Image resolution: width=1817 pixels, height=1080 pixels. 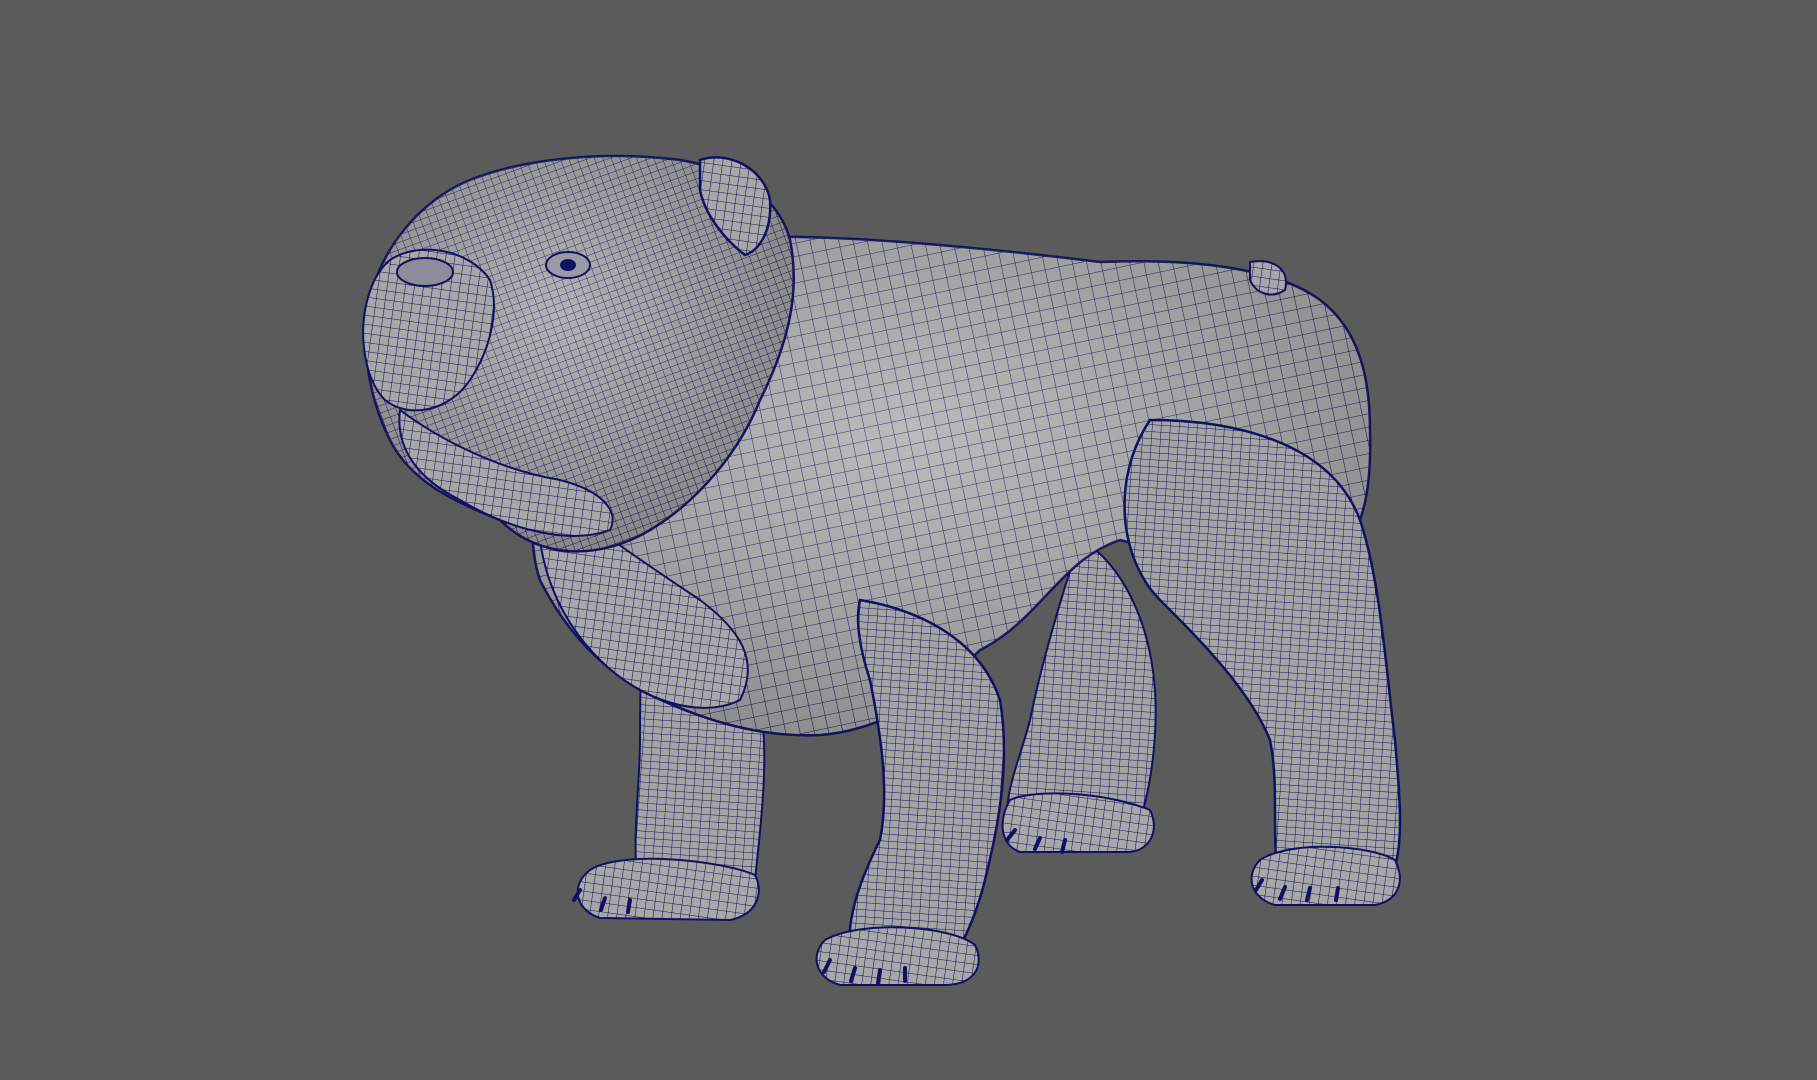 I want to click on pupil, so click(x=568, y=265).